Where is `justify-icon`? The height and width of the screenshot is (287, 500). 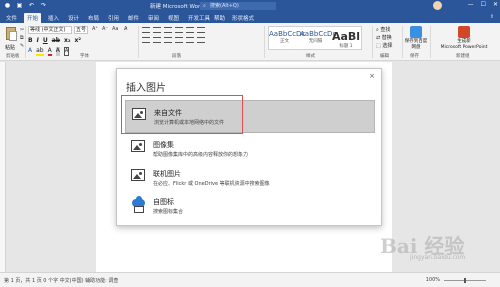 justify-icon is located at coordinates (179, 40).